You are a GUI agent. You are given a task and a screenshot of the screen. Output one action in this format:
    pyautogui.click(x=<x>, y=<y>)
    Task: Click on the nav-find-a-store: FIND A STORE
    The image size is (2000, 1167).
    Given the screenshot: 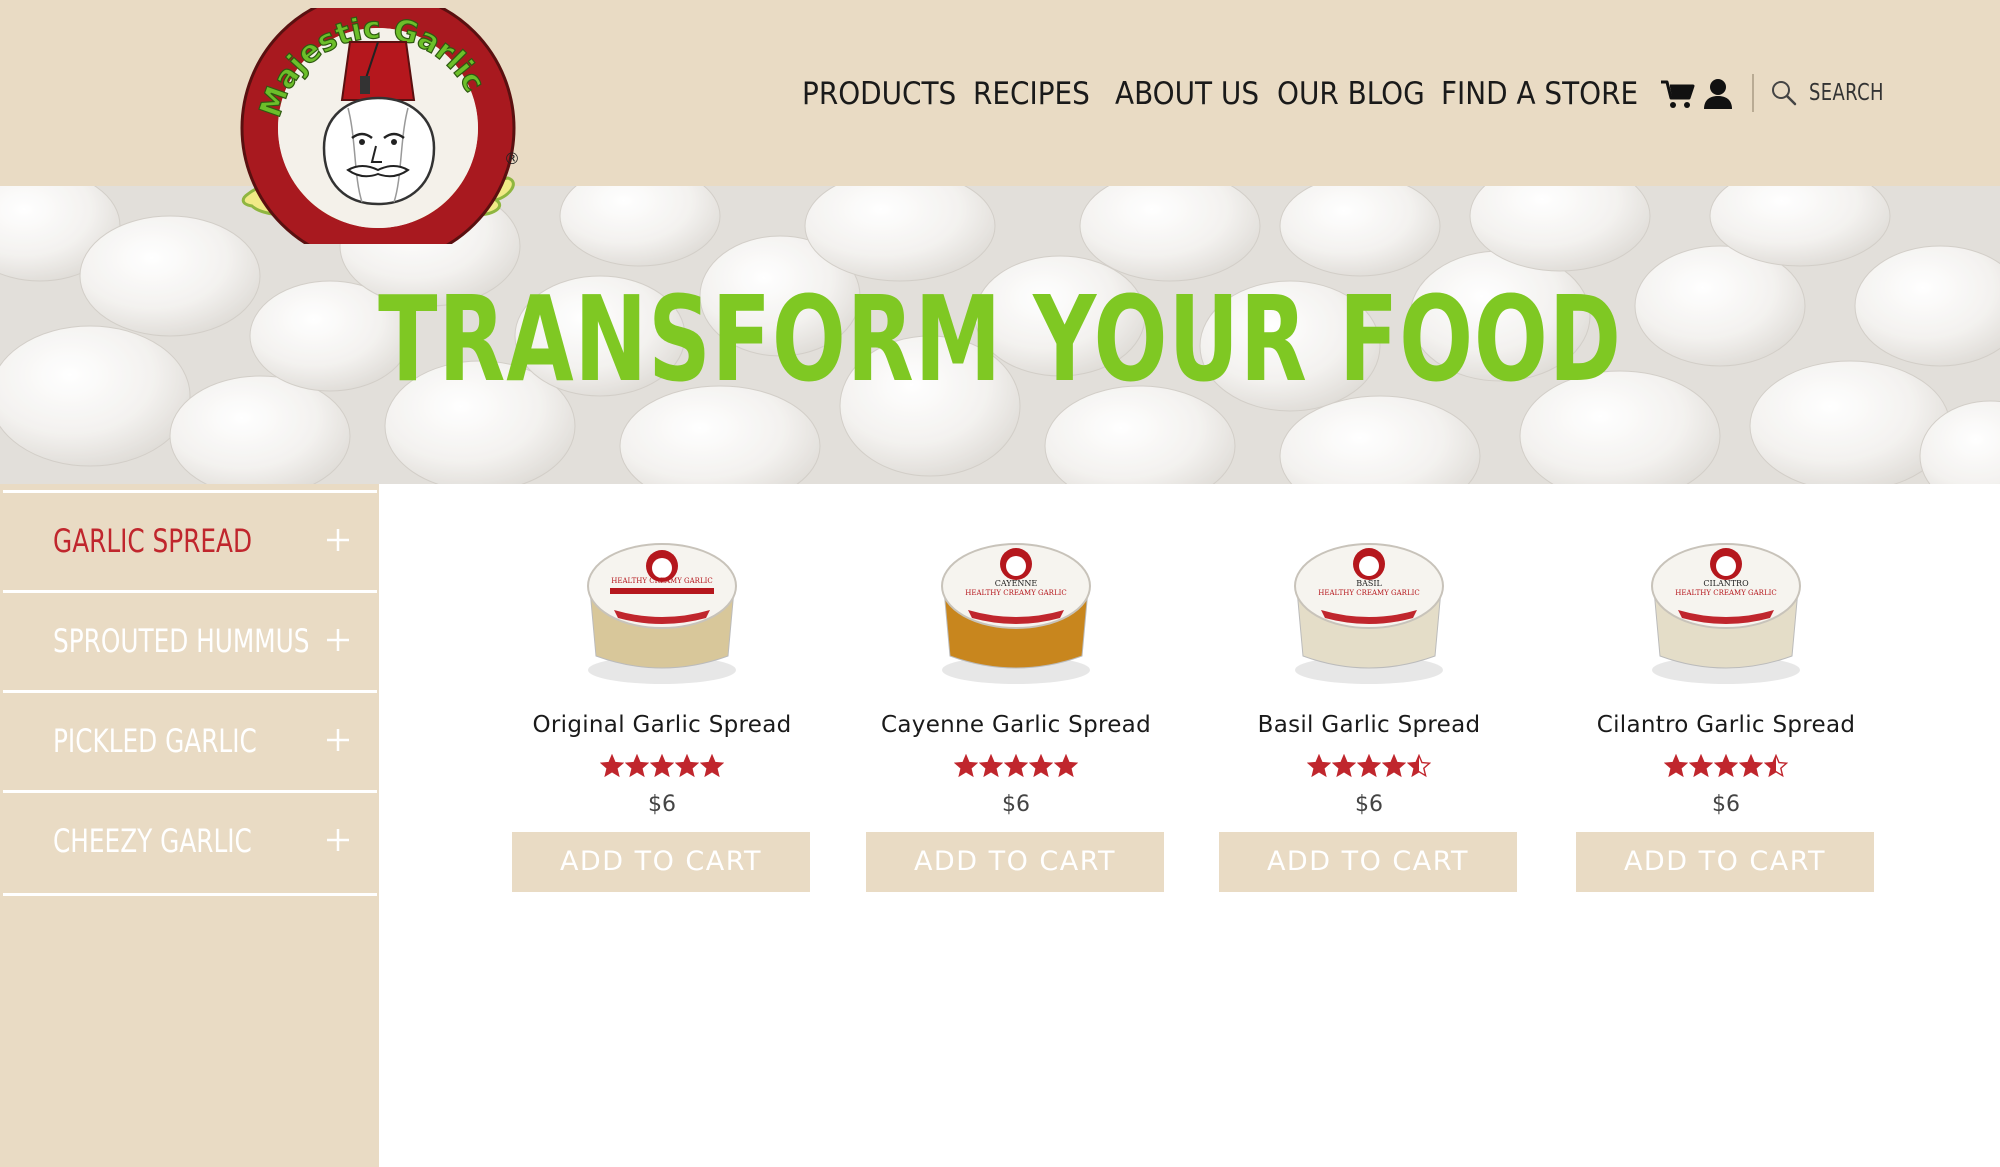 What is the action you would take?
    pyautogui.click(x=1539, y=94)
    